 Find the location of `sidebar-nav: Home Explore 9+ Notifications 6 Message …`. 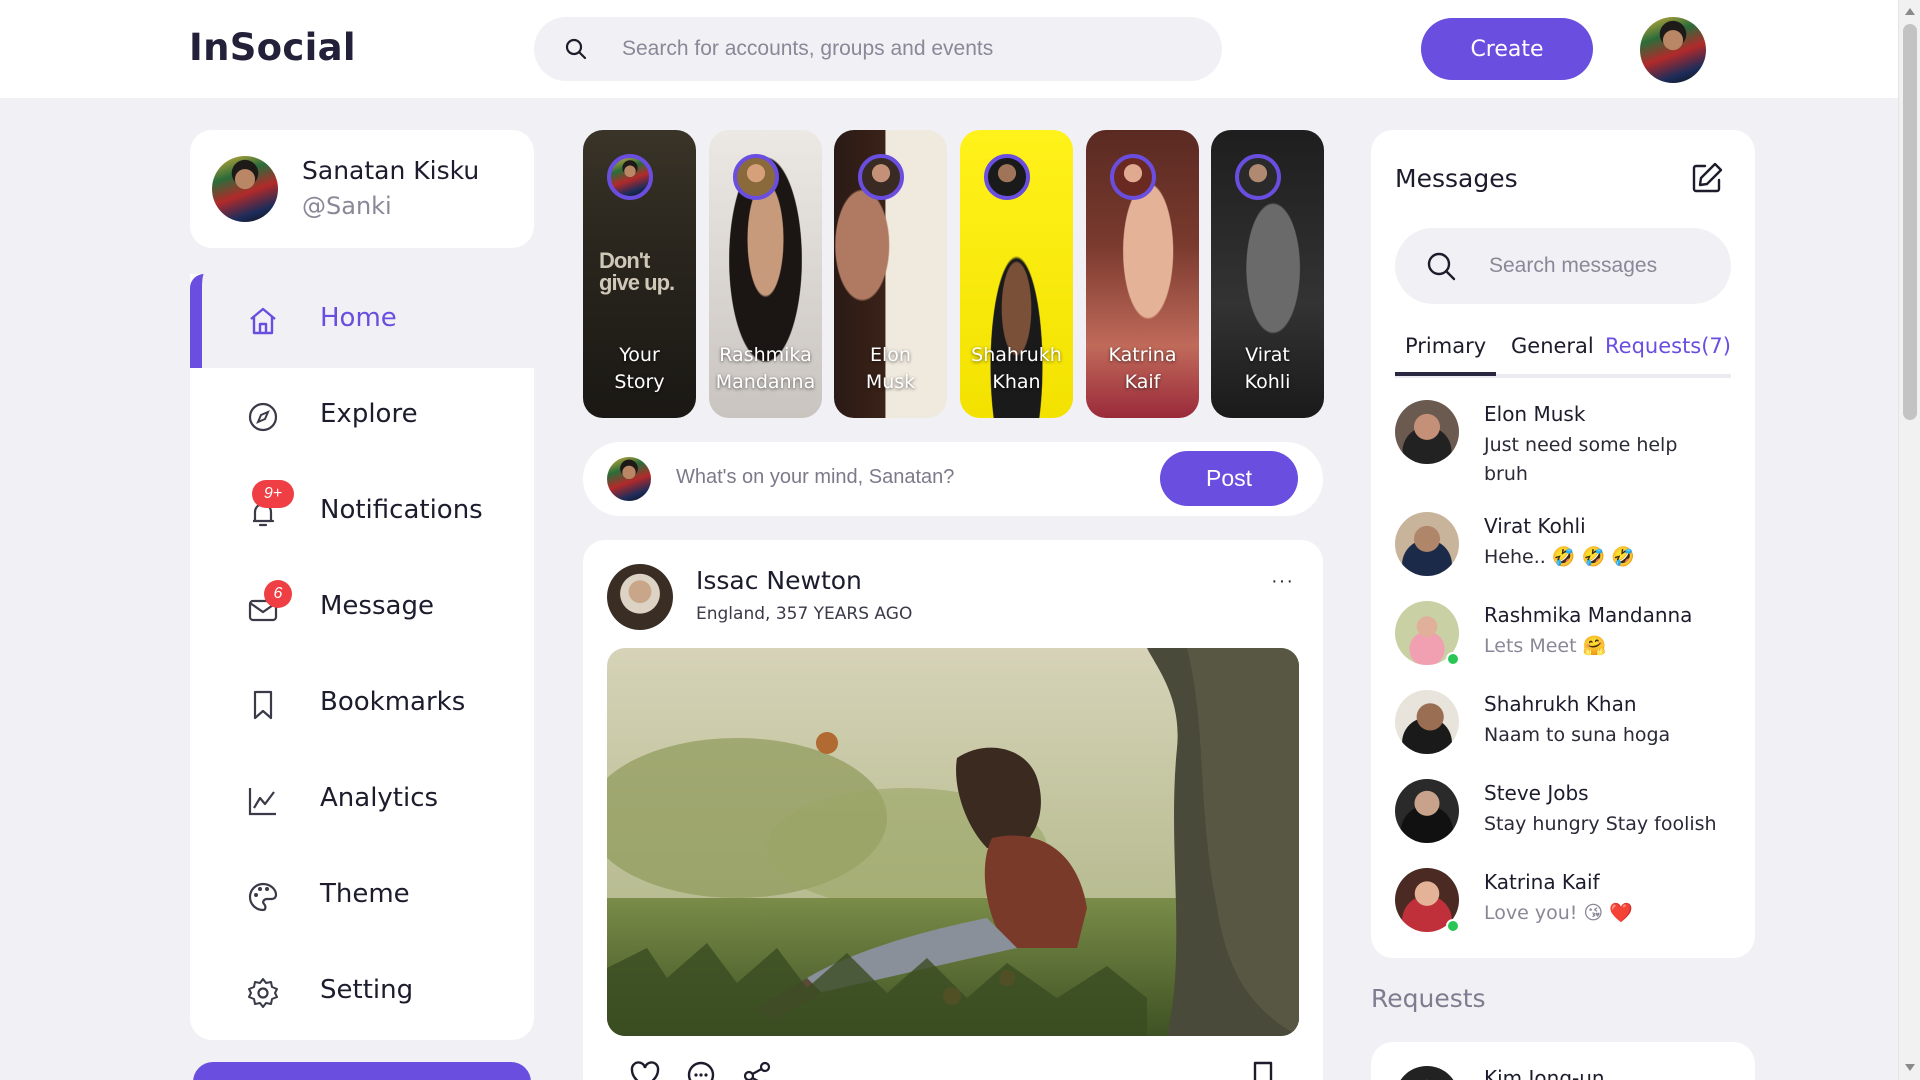

sidebar-nav: Home Explore 9+ Notifications 6 Message … is located at coordinates (362, 657).